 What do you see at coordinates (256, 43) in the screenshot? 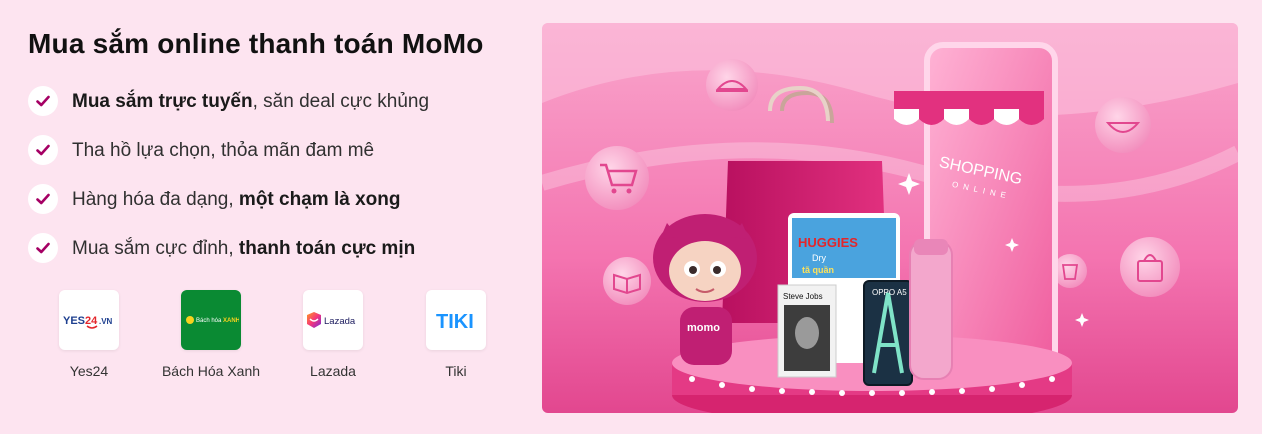
I see `page-title: Mua sắm online thanh toán MoMo` at bounding box center [256, 43].